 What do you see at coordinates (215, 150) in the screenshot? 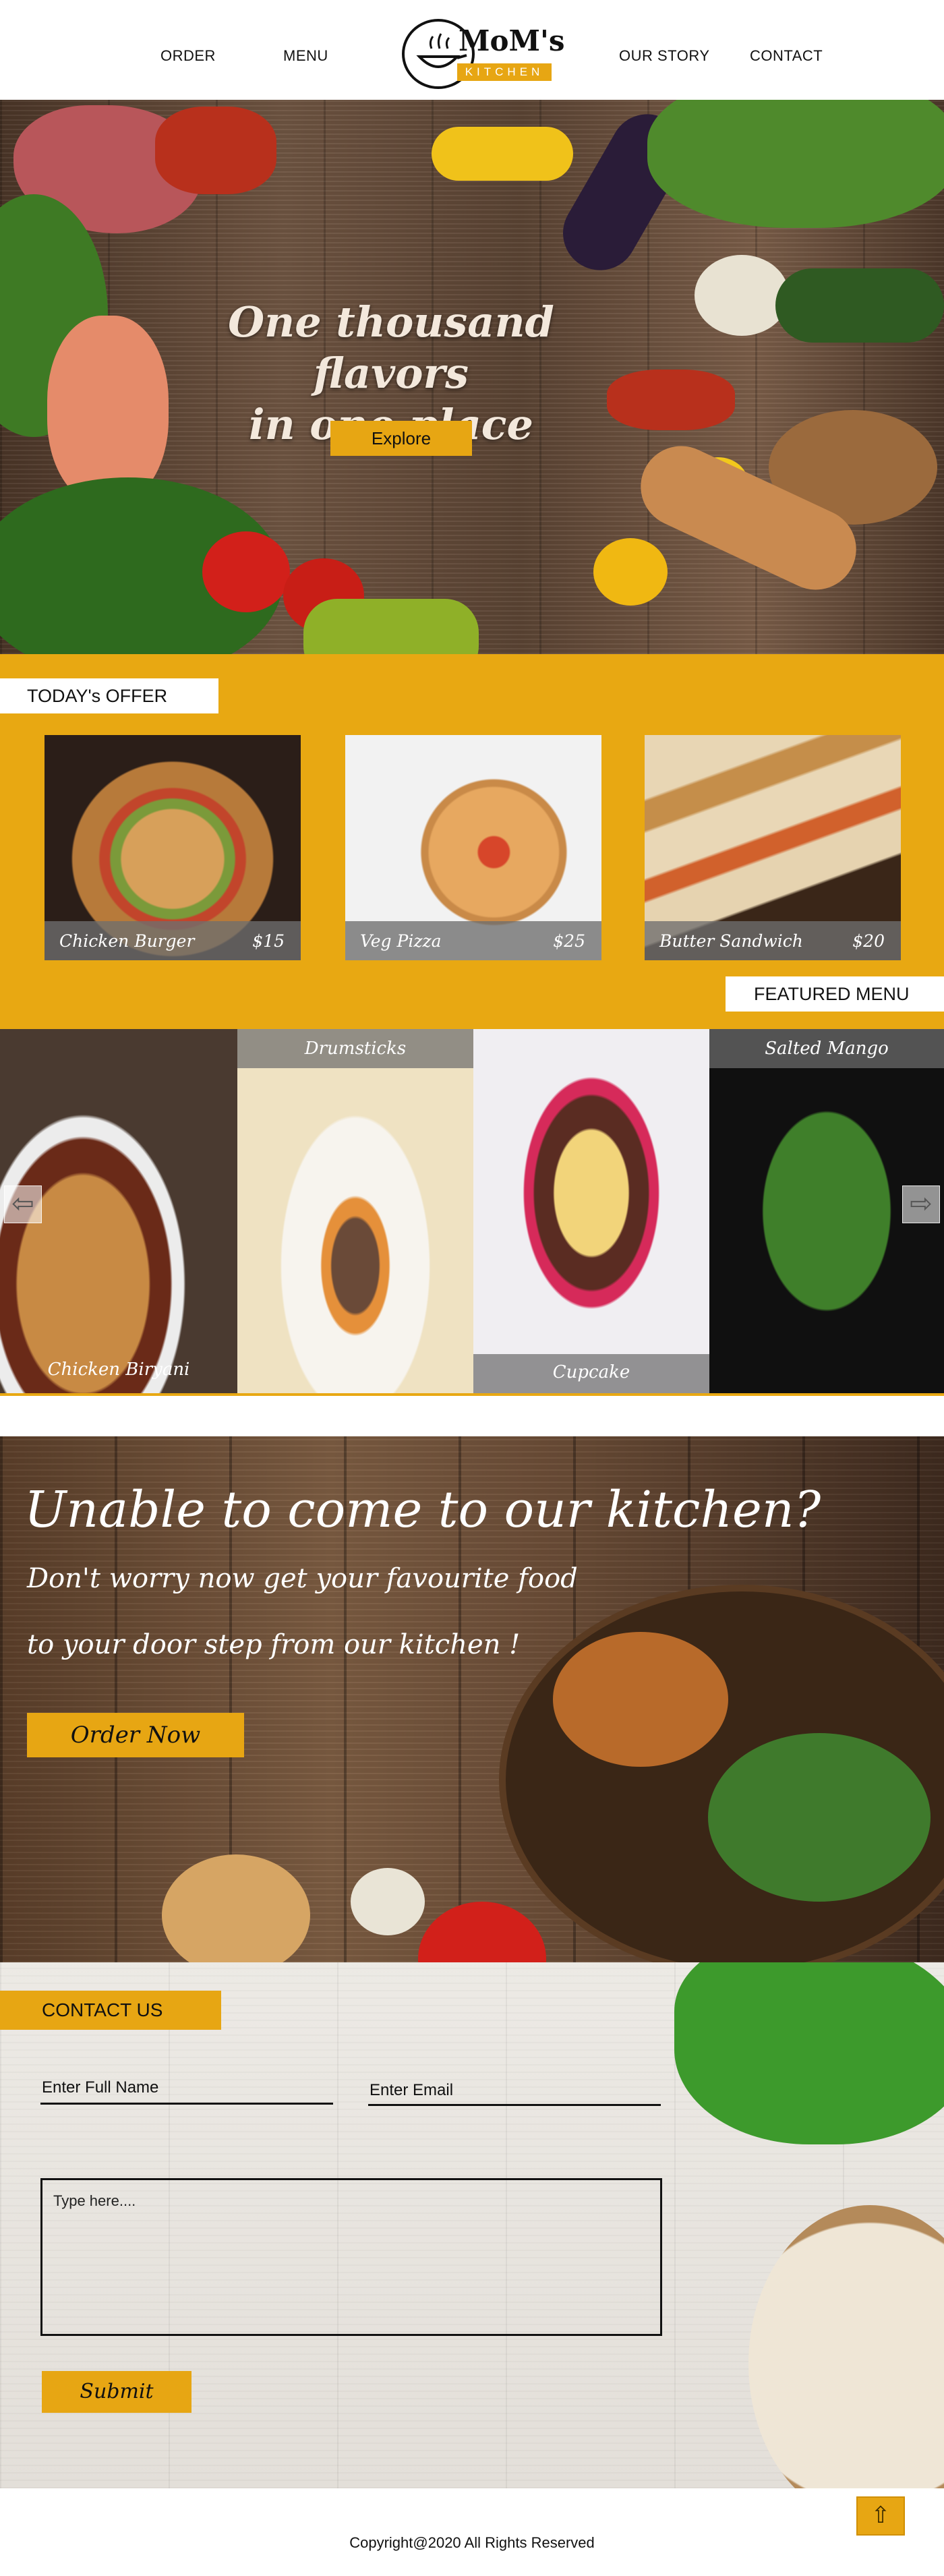
I see `crayfish-image` at bounding box center [215, 150].